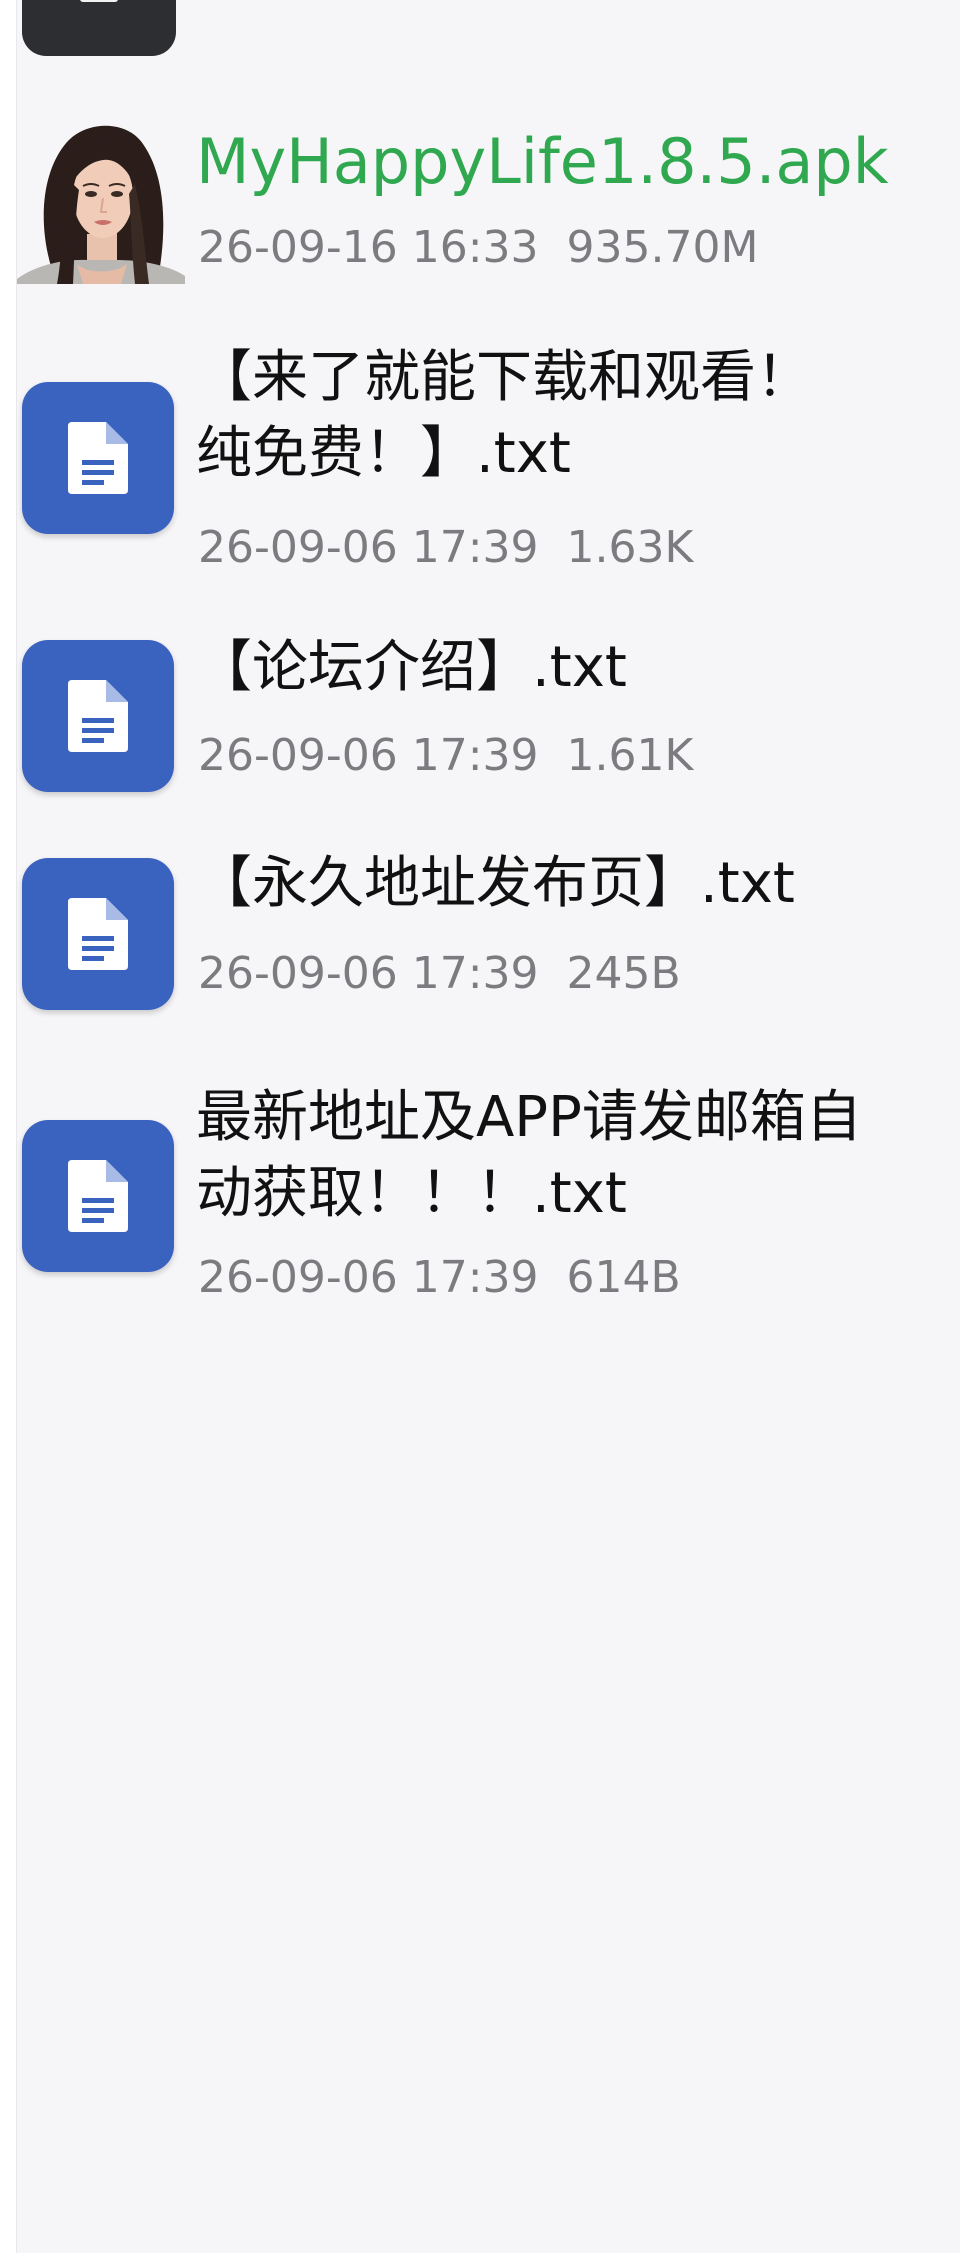 This screenshot has width=960, height=2253. What do you see at coordinates (368, 247) in the screenshot?
I see `file-date: 26-09-16 16:33` at bounding box center [368, 247].